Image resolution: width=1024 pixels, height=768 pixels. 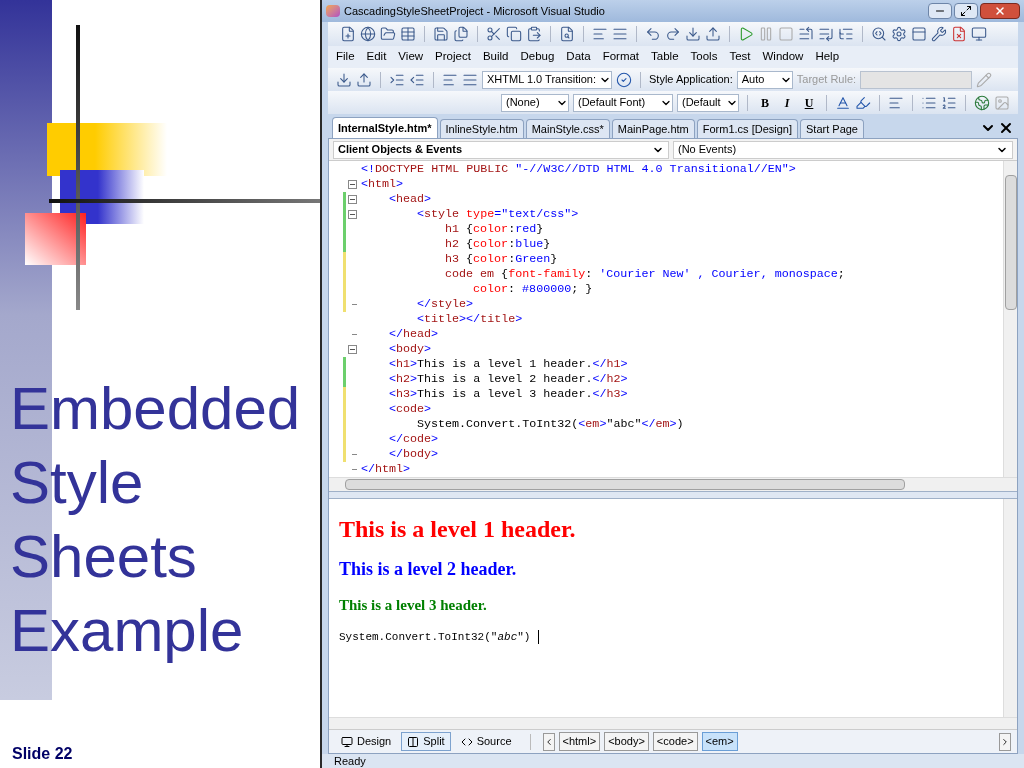 I want to click on menu-item: Tools, so click(x=704, y=57).